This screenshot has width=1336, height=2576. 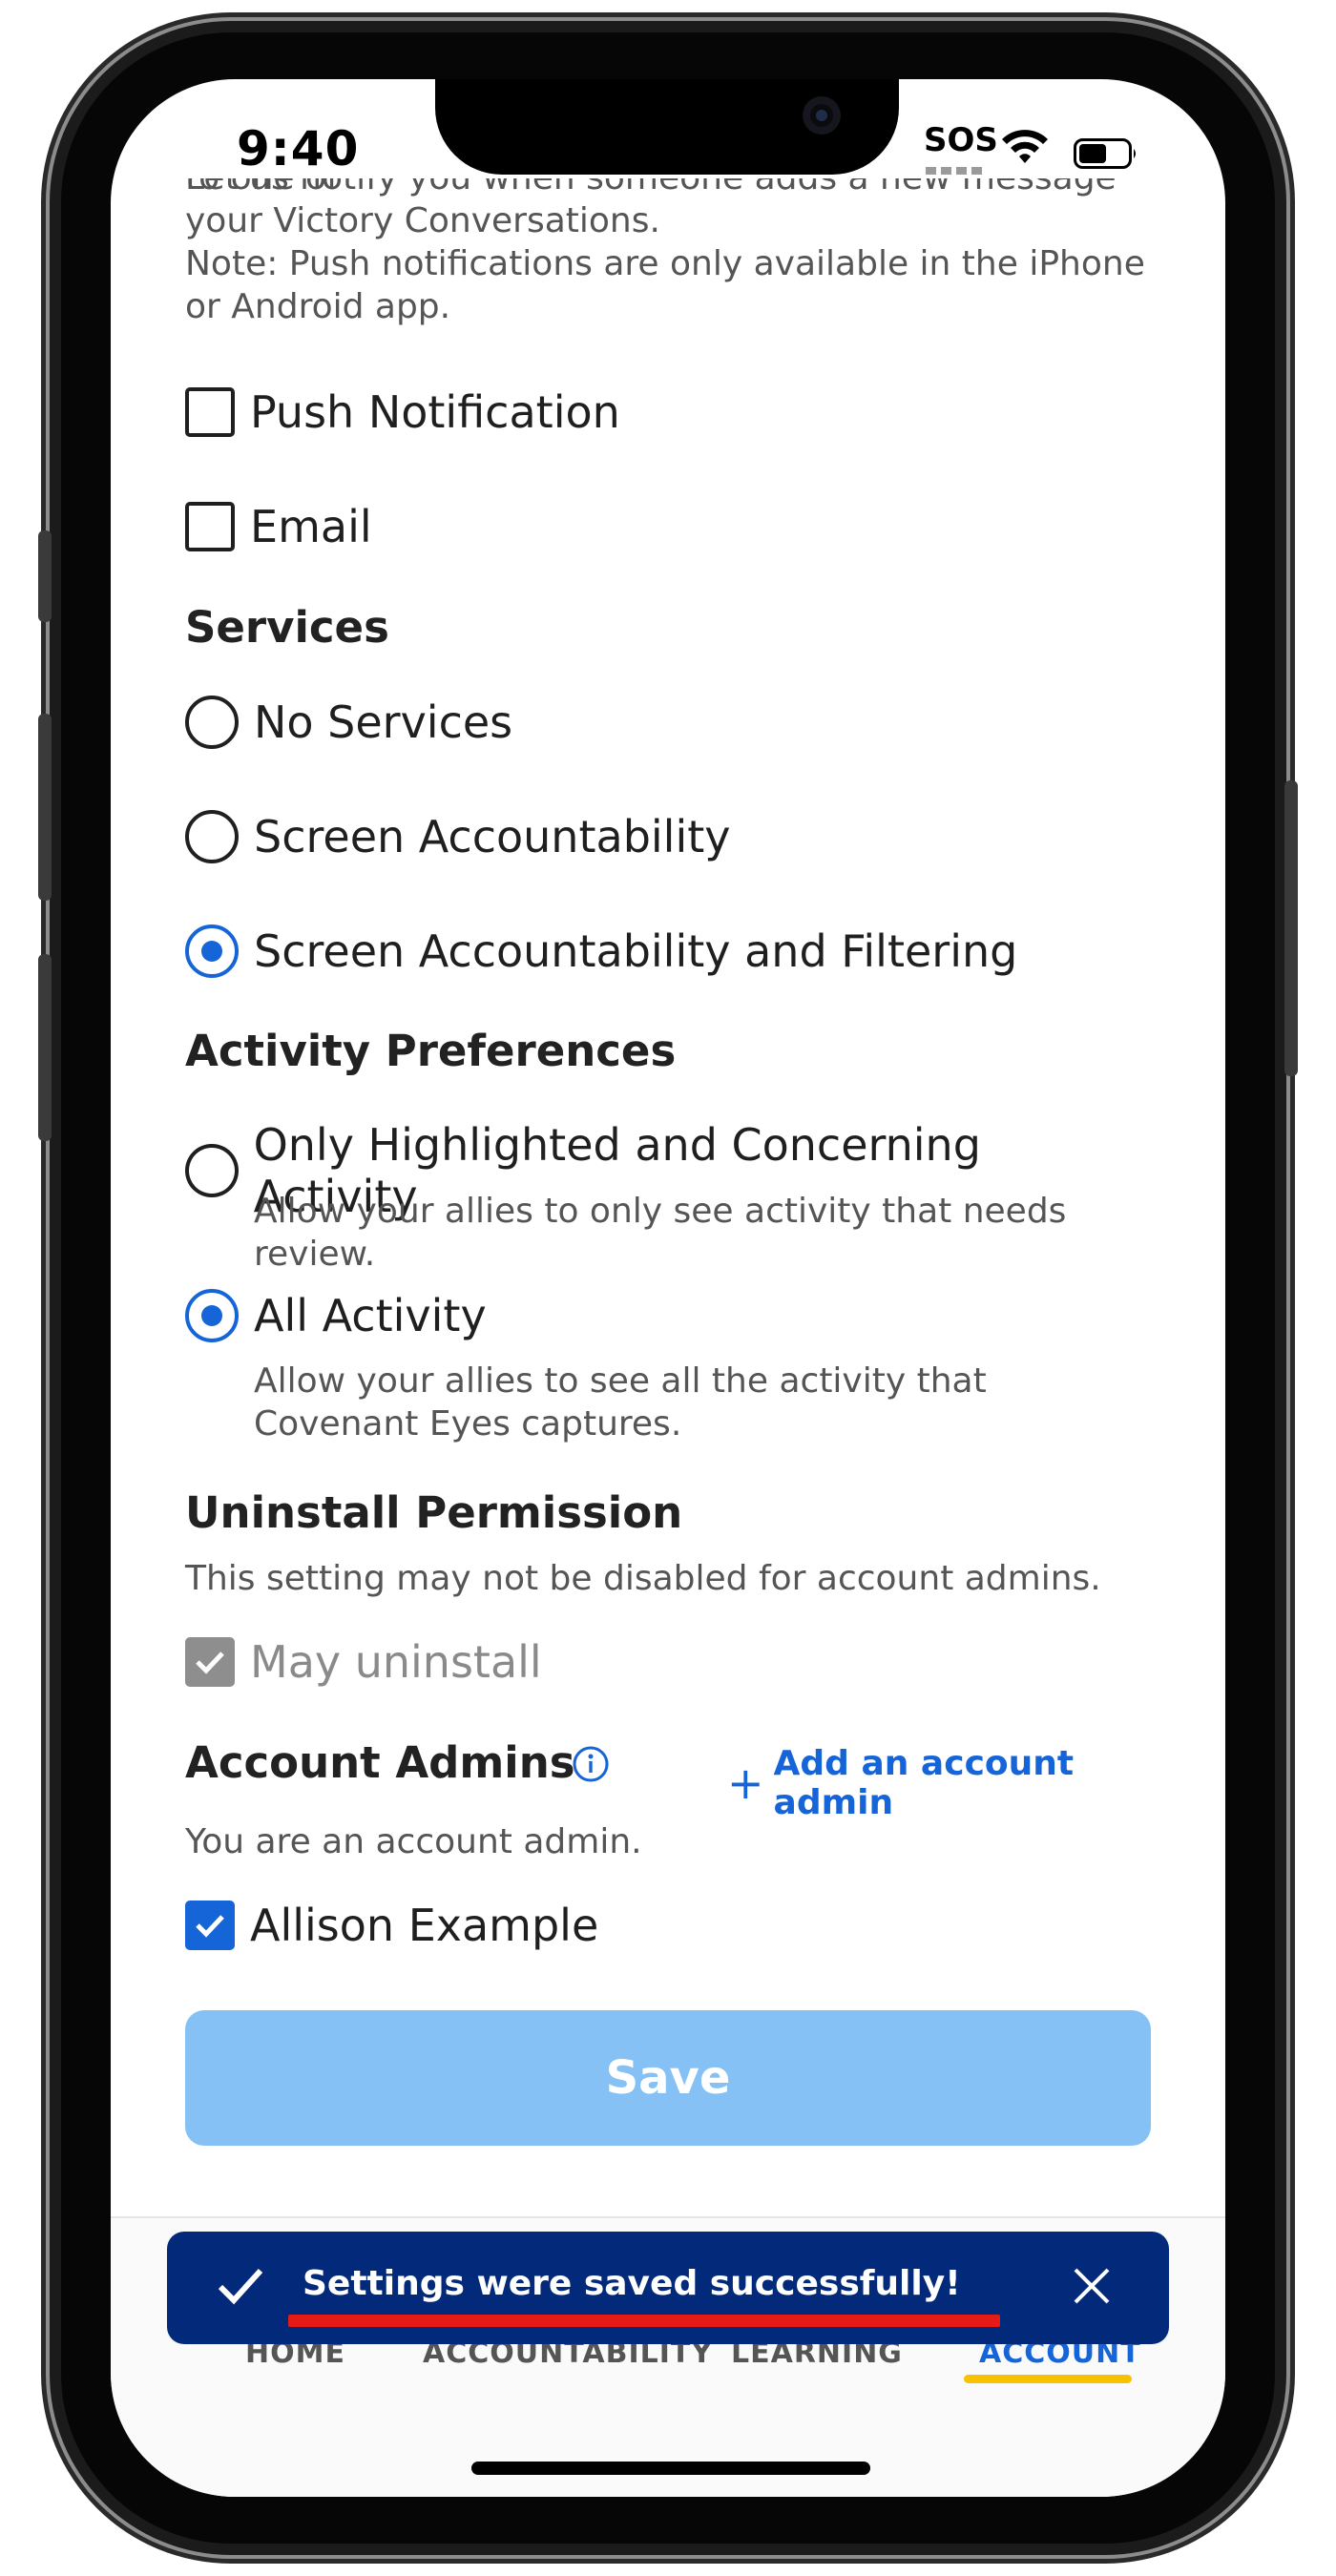 What do you see at coordinates (954, 171) in the screenshot?
I see `signal-dots-icon` at bounding box center [954, 171].